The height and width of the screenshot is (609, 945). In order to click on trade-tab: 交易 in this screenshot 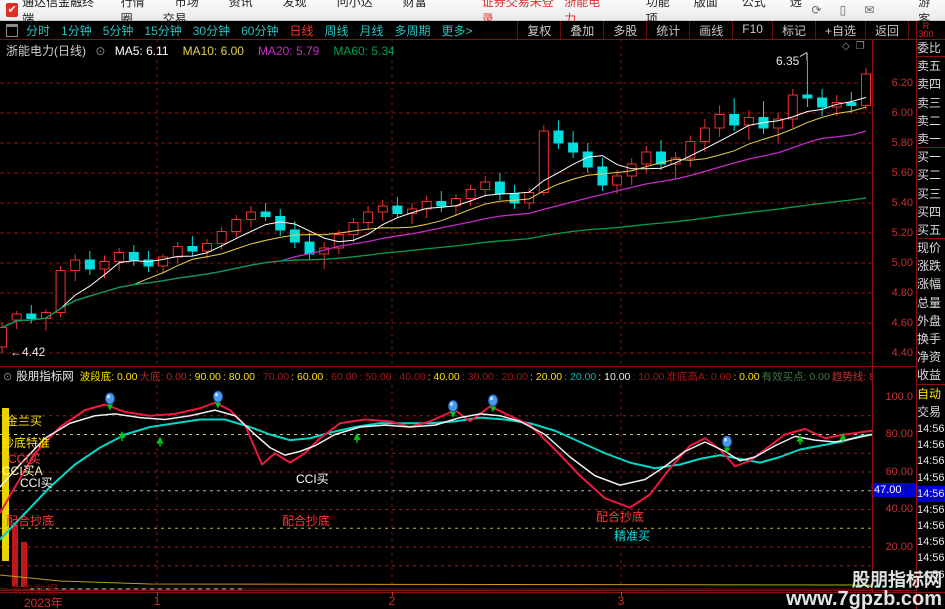, I will do `click(931, 412)`.